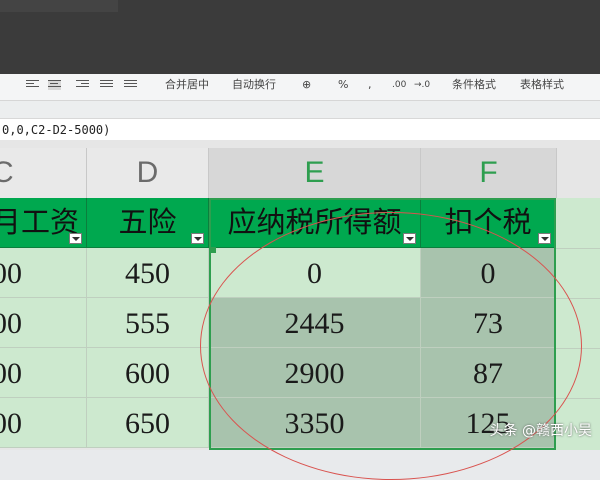 This screenshot has height=480, width=600. I want to click on increase-decimal-button: .00, so click(399, 85).